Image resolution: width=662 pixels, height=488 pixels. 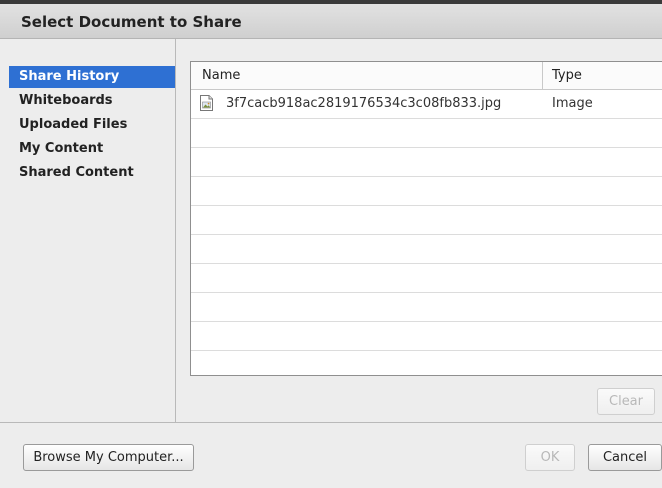 I want to click on column-header-name: Name, so click(x=221, y=75).